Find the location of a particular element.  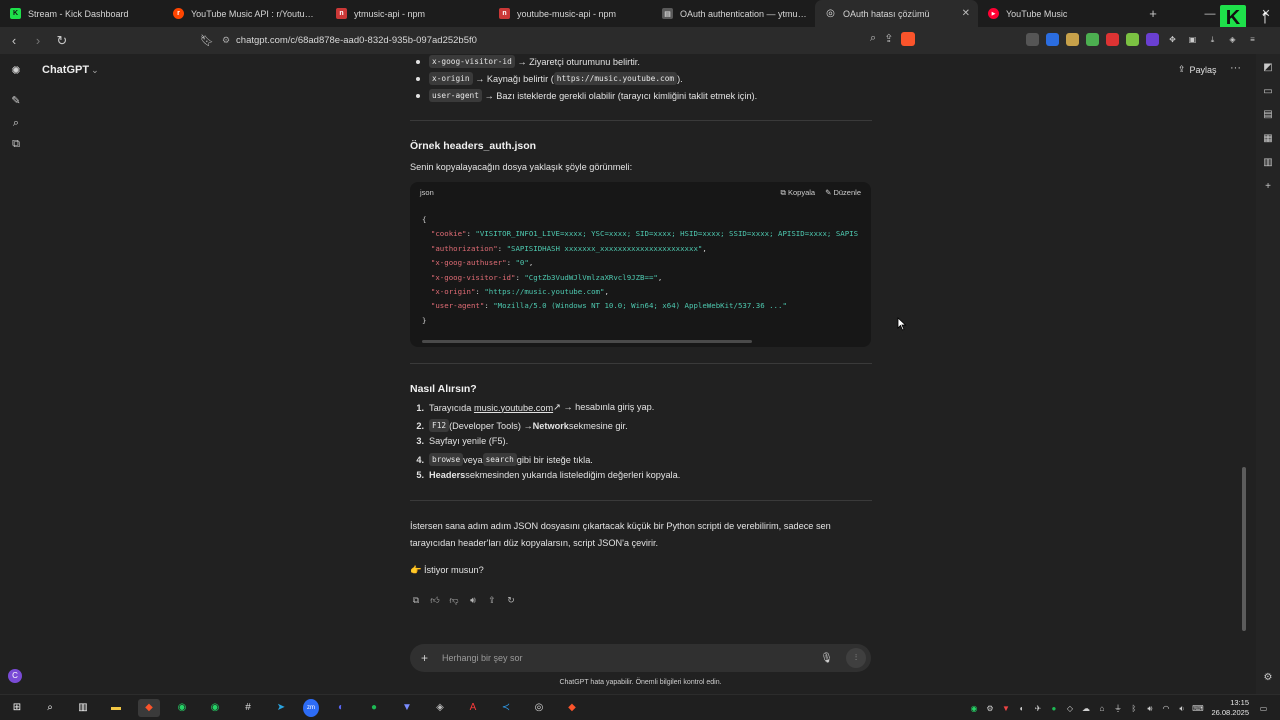

share-label: Paylaş is located at coordinates (1203, 69).